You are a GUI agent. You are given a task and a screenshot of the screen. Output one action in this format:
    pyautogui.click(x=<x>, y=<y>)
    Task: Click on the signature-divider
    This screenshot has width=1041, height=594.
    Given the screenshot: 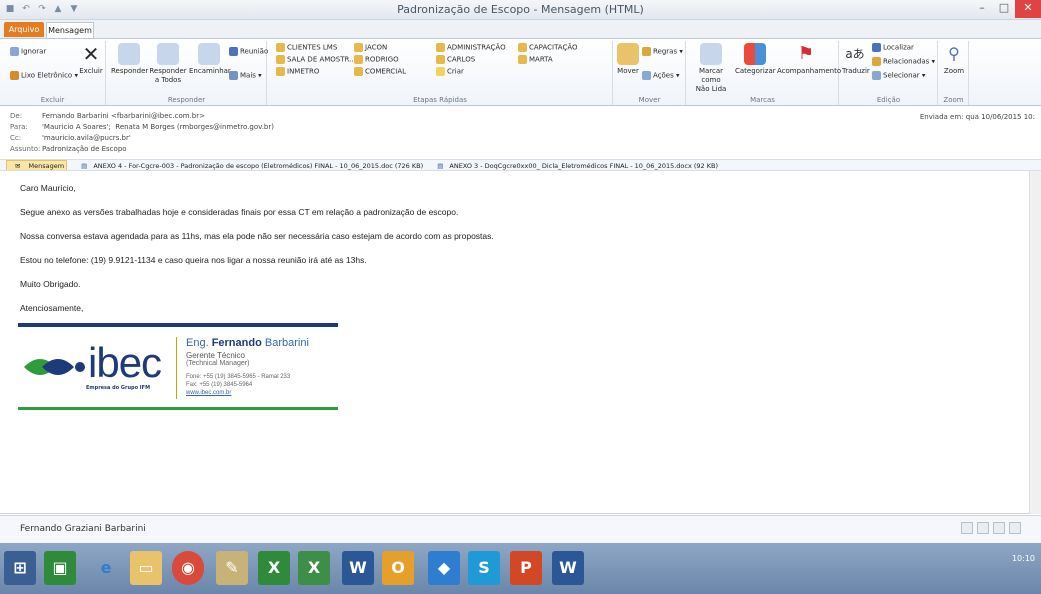 What is the action you would take?
    pyautogui.click(x=176, y=368)
    